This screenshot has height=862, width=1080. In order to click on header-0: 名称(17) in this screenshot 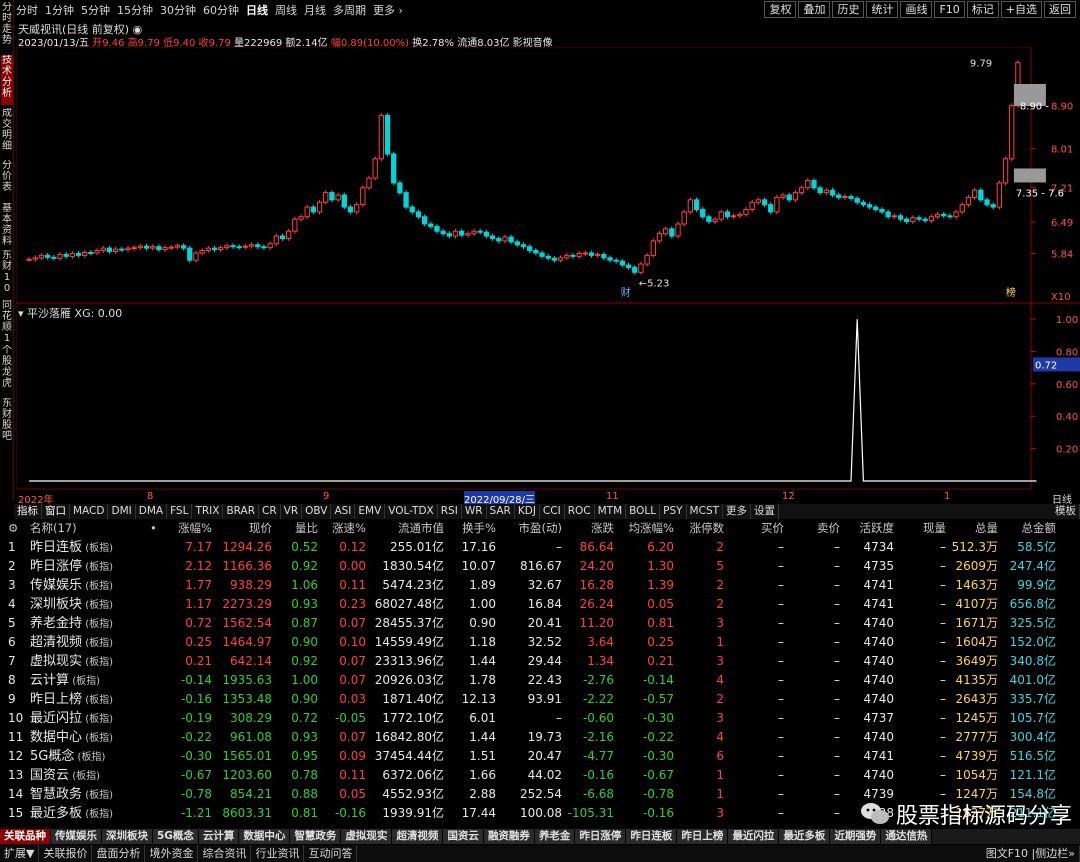, I will do `click(90, 528)`.